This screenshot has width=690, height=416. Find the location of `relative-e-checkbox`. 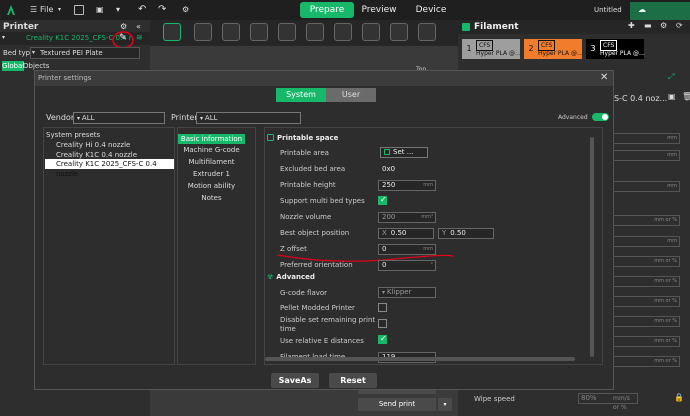

relative-e-checkbox is located at coordinates (382, 339).